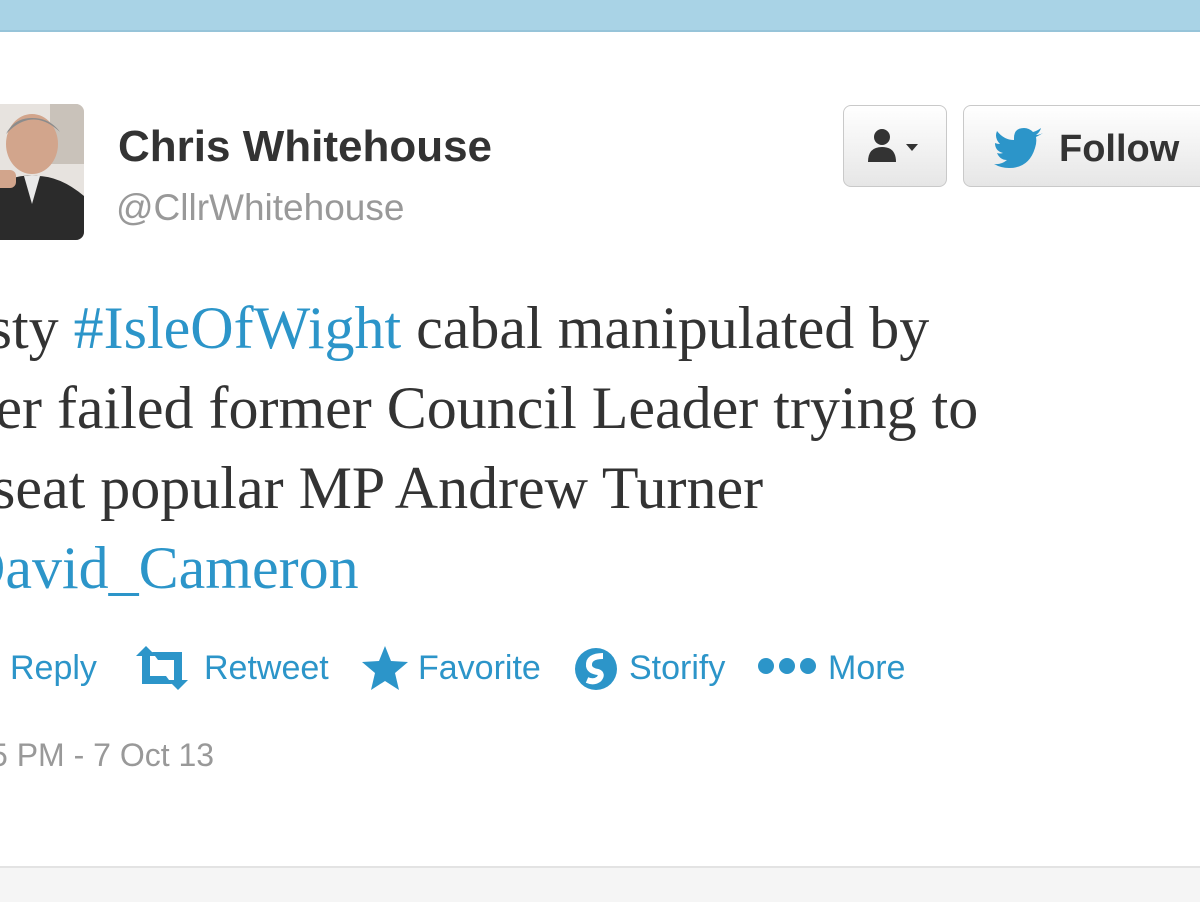  Describe the element at coordinates (665, 328) in the screenshot. I see `tweet-text-segment: cabal manipulated by` at that location.